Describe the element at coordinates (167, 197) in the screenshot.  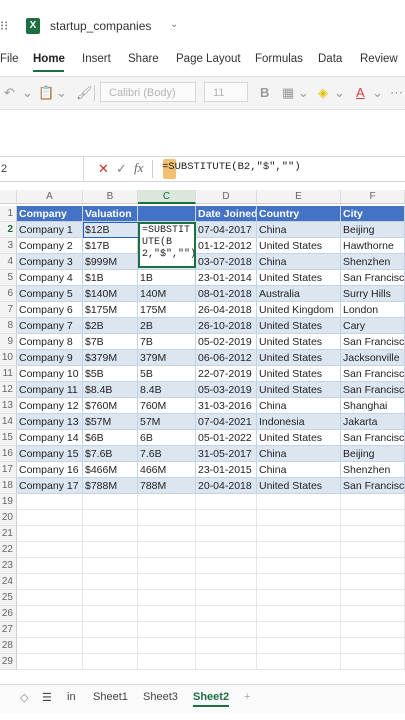
I see `column-header-c: C` at that location.